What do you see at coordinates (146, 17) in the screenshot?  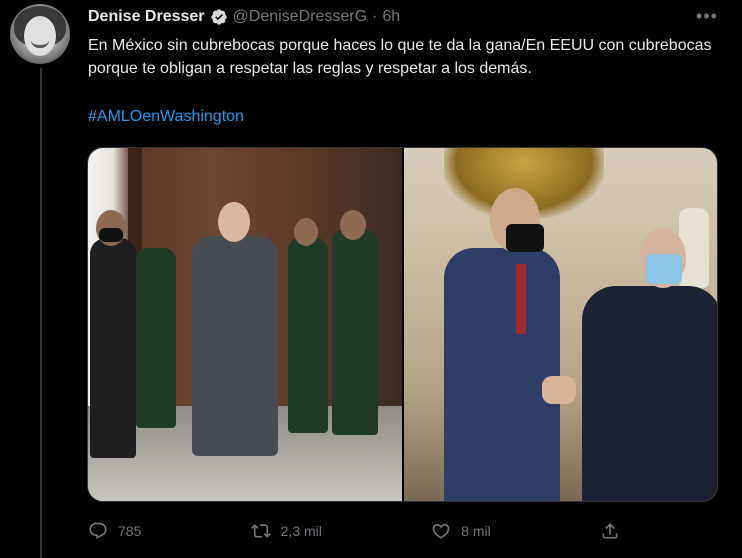 I see `author-name: Denise Dresser` at bounding box center [146, 17].